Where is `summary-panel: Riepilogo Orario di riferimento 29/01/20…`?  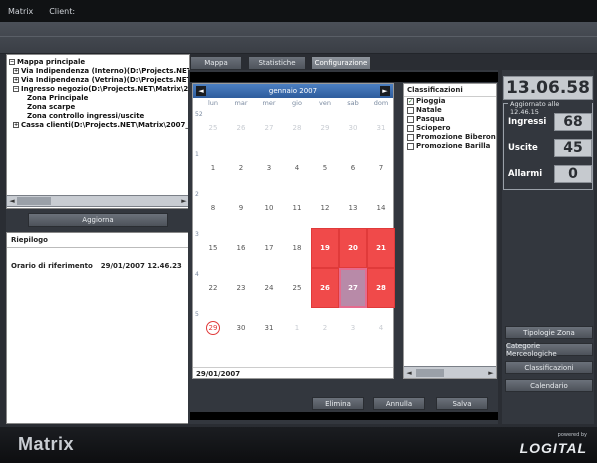
summary-panel: Riepilogo Orario di riferimento 29/01/20… is located at coordinates (98, 328).